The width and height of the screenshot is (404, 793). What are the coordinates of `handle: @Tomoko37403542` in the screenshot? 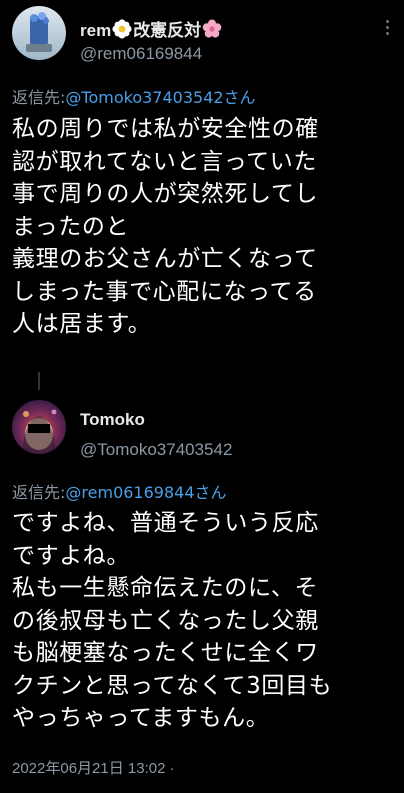 It's located at (156, 450).